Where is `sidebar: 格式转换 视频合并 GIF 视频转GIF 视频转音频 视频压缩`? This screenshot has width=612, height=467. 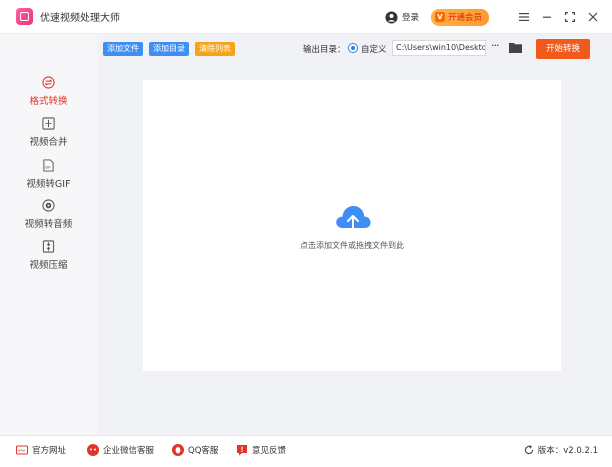 sidebar: 格式转换 视频合并 GIF 视频转GIF 视频转音频 视频压缩 is located at coordinates (48, 234).